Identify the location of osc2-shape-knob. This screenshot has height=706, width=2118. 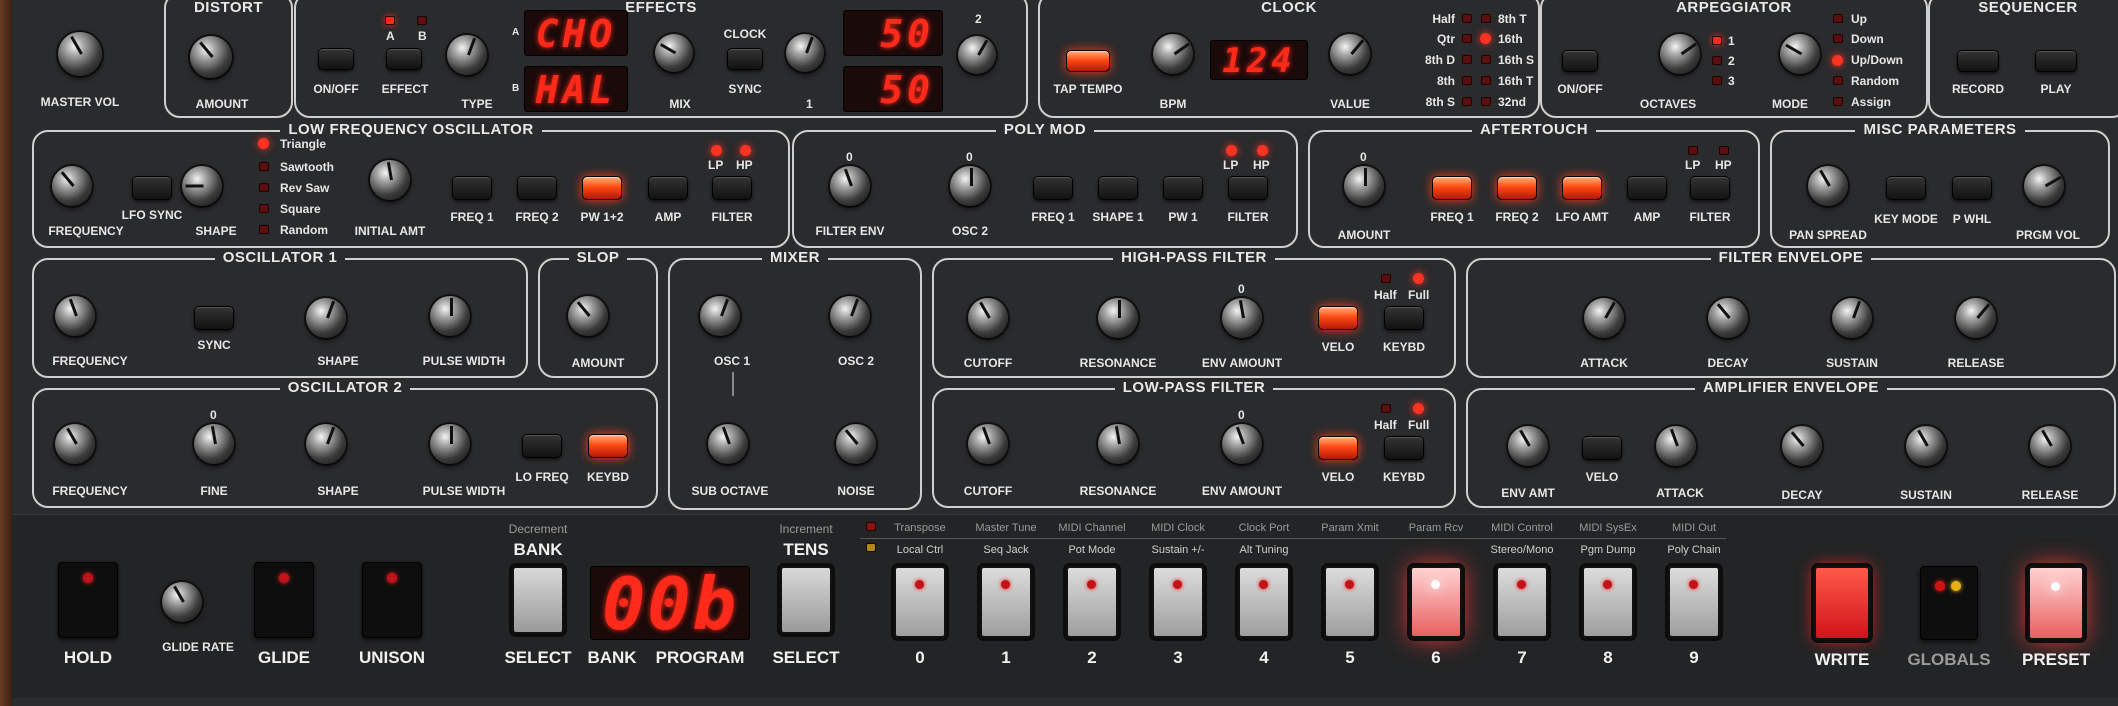
(326, 444).